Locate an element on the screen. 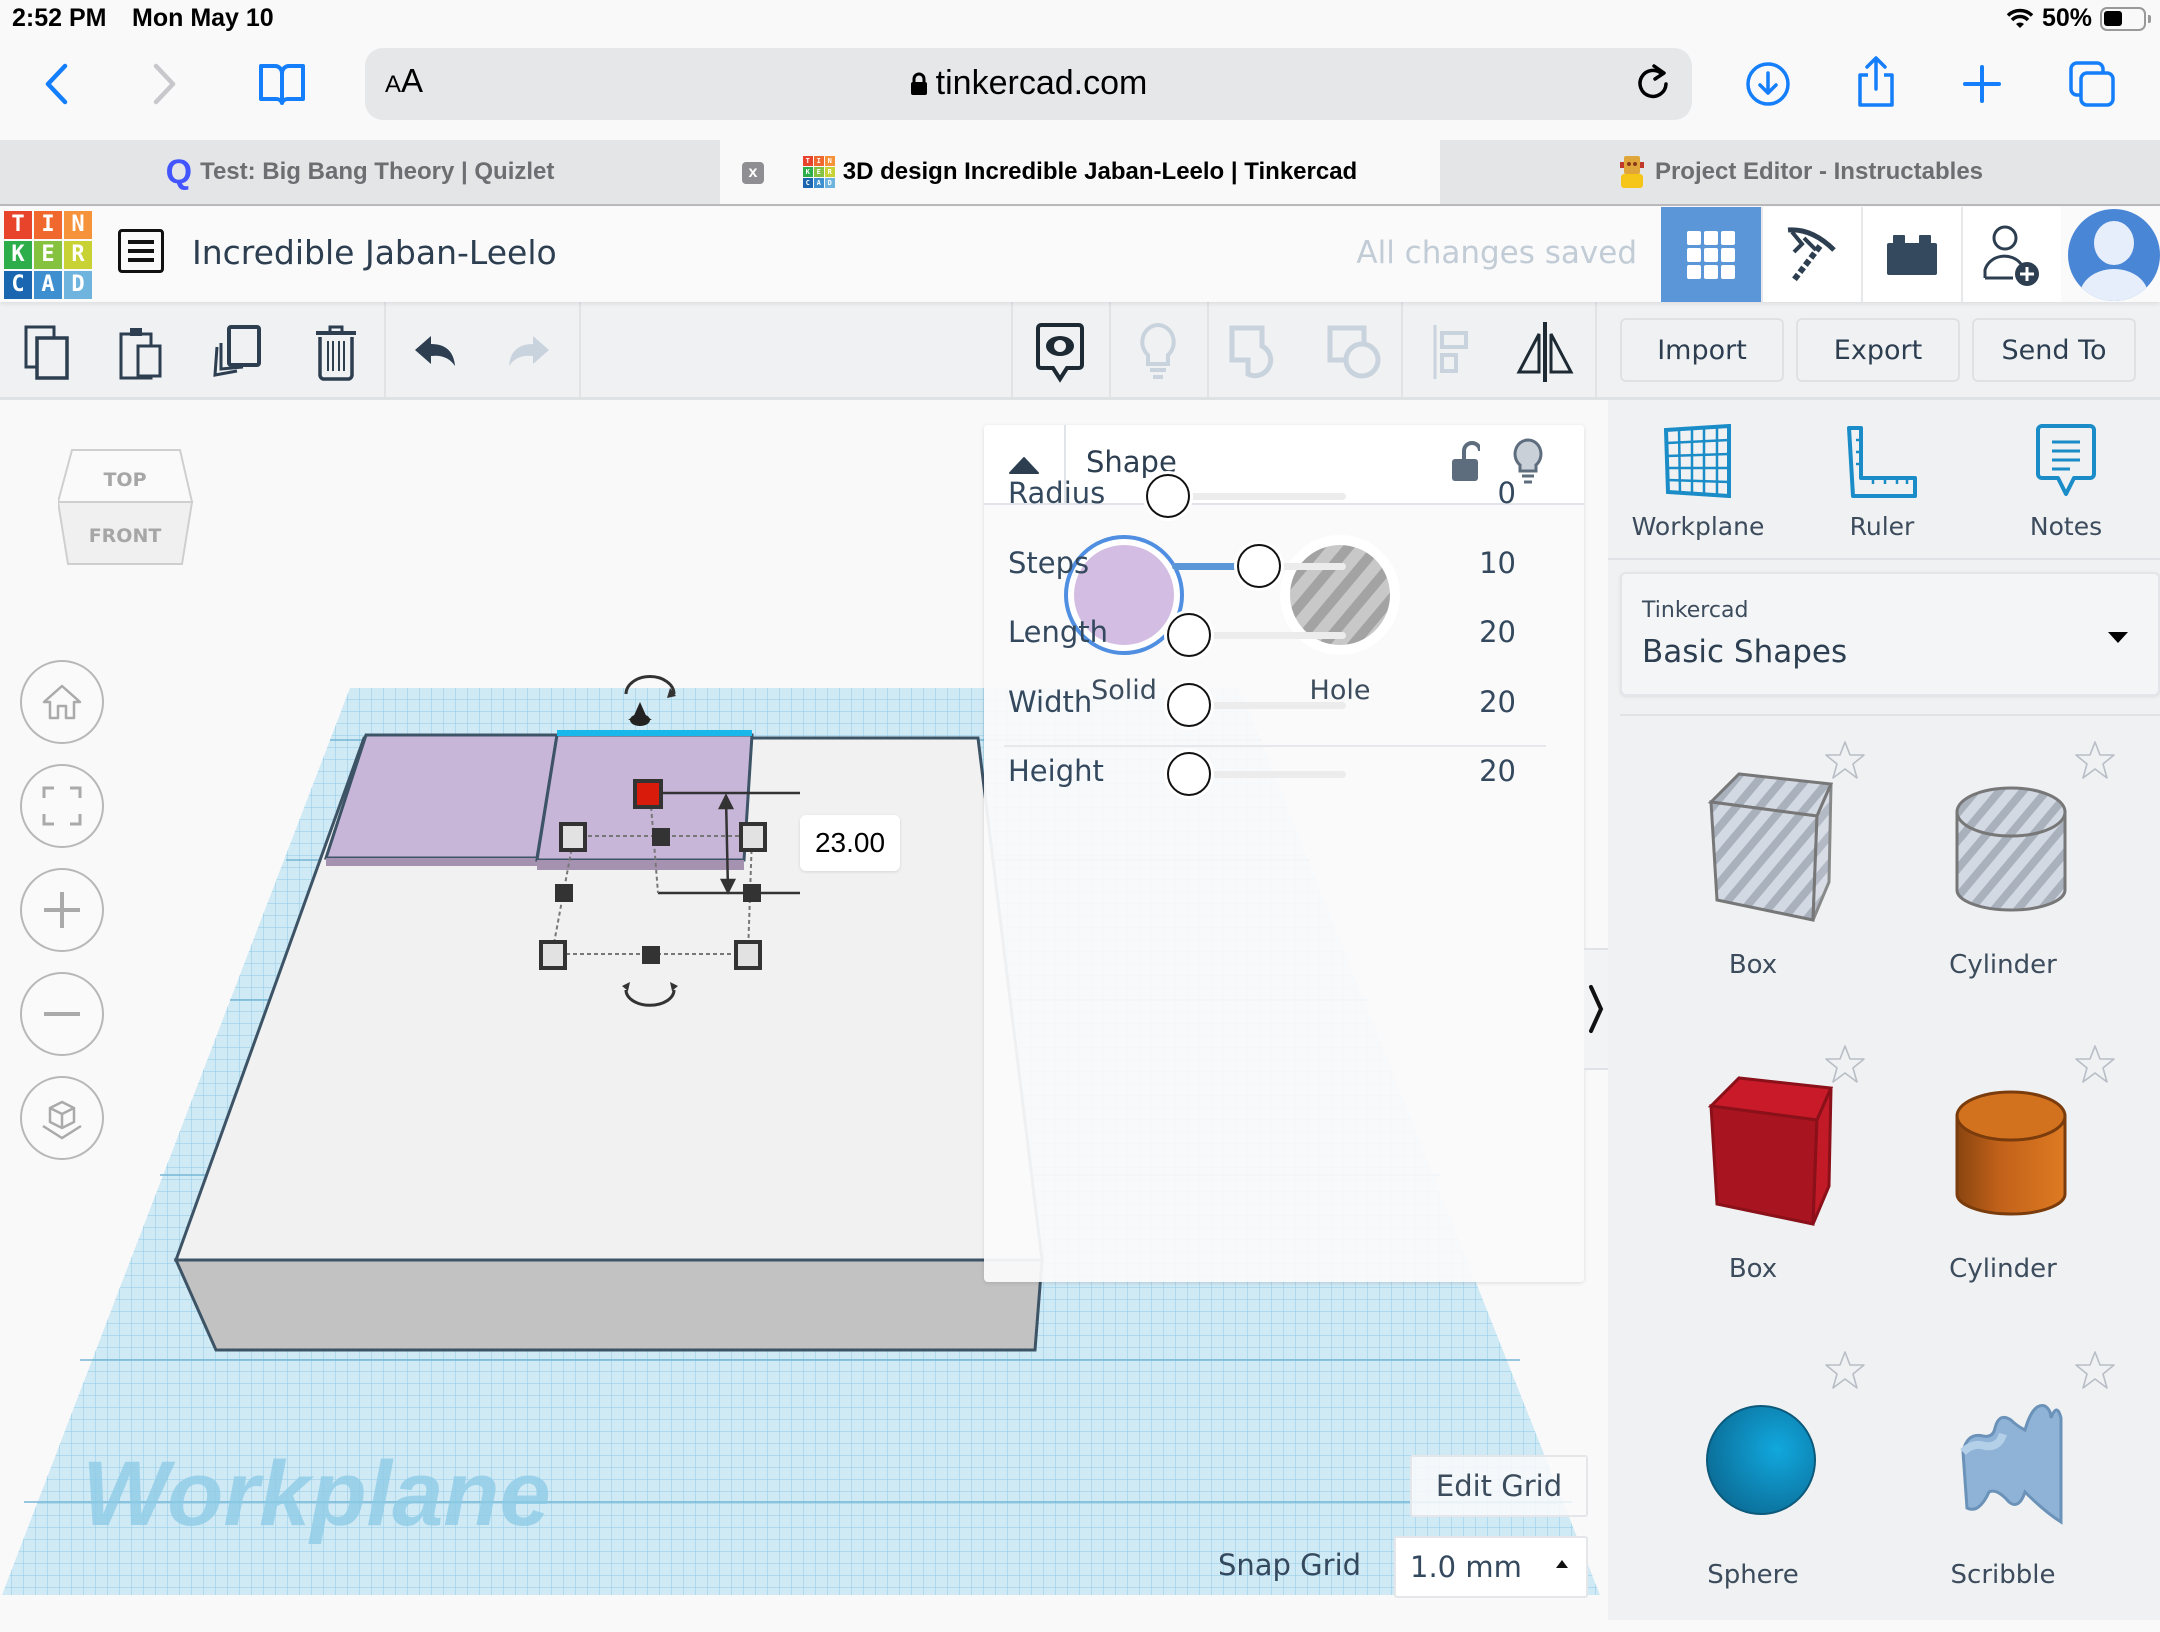  redo-button is located at coordinates (528, 352).